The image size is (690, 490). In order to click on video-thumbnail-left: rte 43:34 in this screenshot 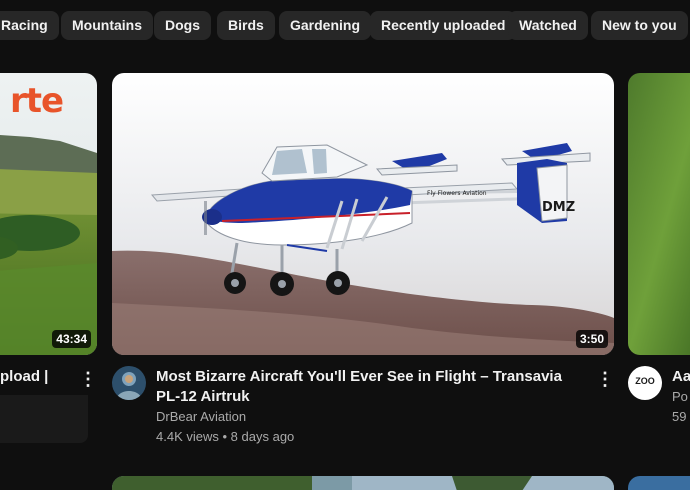, I will do `click(48, 214)`.